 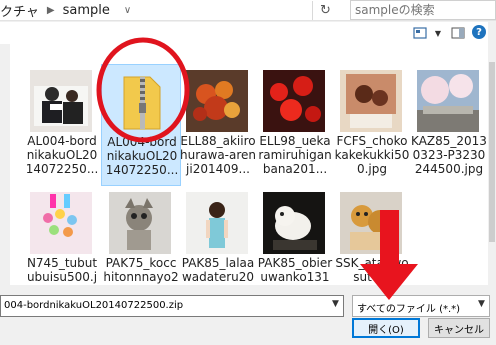 What do you see at coordinates (459, 328) in the screenshot?
I see `cancel-button: キャンセル` at bounding box center [459, 328].